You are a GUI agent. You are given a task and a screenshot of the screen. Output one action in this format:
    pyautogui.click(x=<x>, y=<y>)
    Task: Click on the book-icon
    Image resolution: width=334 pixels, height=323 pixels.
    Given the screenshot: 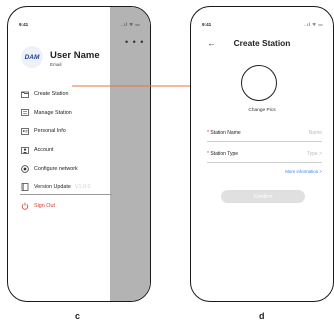 What is the action you would take?
    pyautogui.click(x=24, y=187)
    